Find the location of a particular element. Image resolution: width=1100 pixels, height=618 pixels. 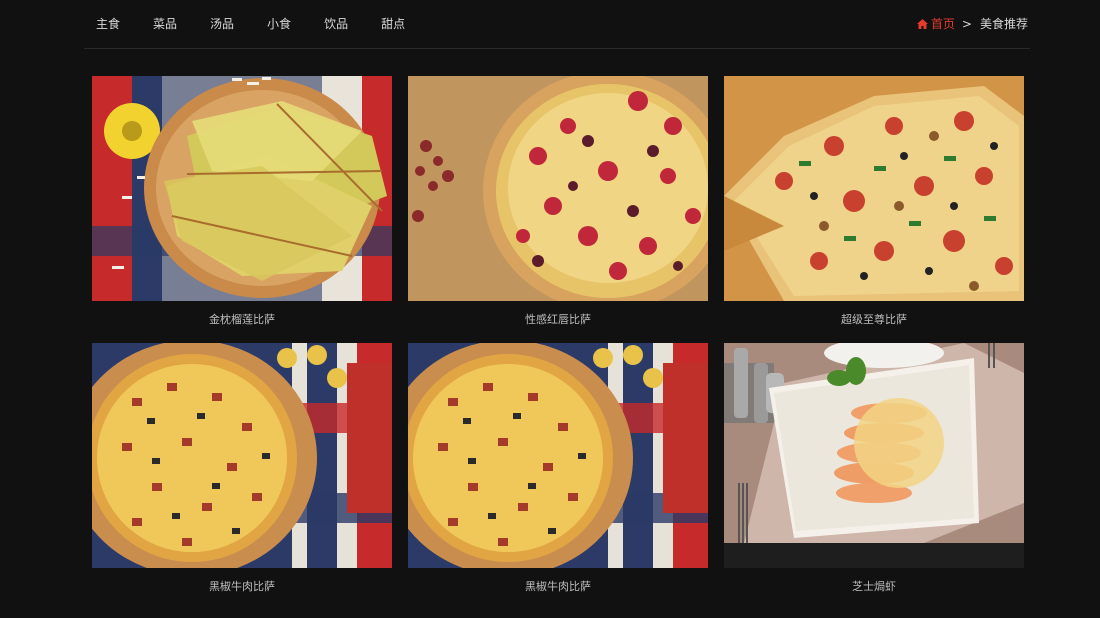

nav-item-soups: 汤品 is located at coordinates (222, 24).